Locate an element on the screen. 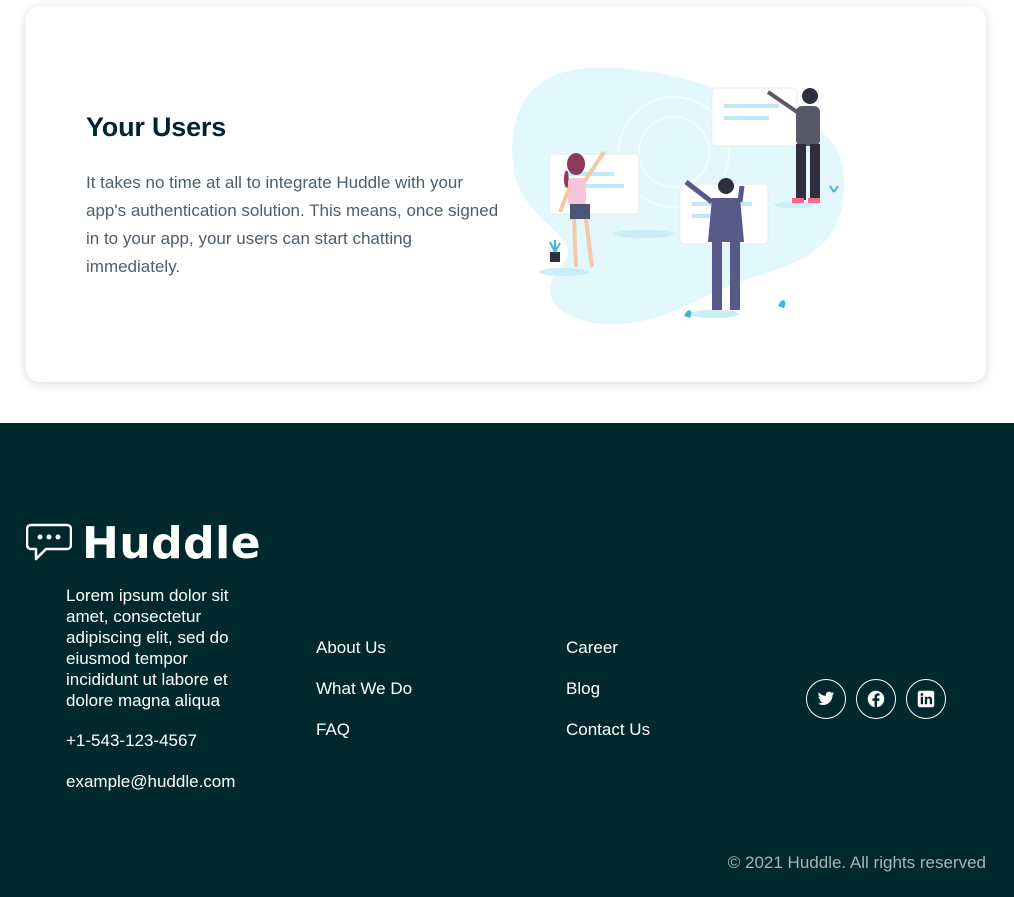  footer-link-faq: FAQ is located at coordinates (364, 739).